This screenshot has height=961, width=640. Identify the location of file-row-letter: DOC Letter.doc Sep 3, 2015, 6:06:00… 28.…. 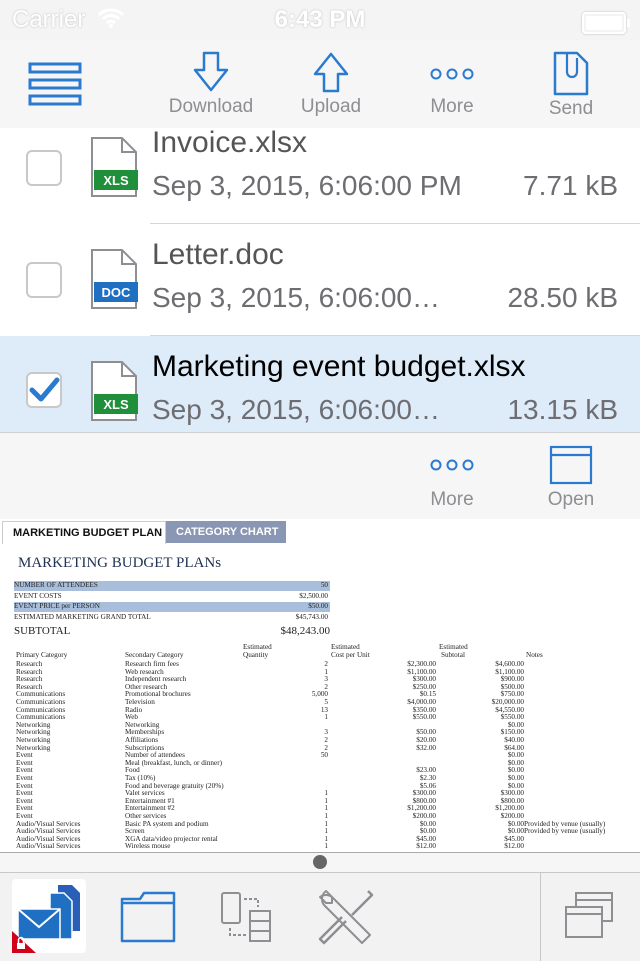
(320, 280).